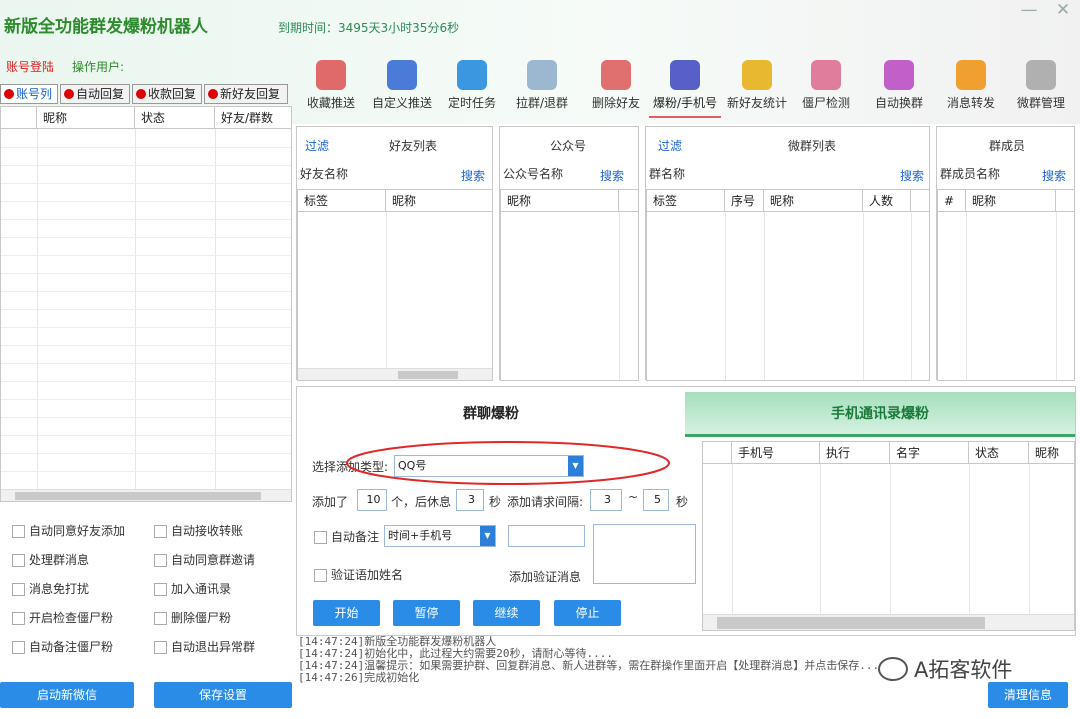 This screenshot has height=719, width=1080. What do you see at coordinates (744, 201) in the screenshot?
I see `column-index: 序号` at bounding box center [744, 201].